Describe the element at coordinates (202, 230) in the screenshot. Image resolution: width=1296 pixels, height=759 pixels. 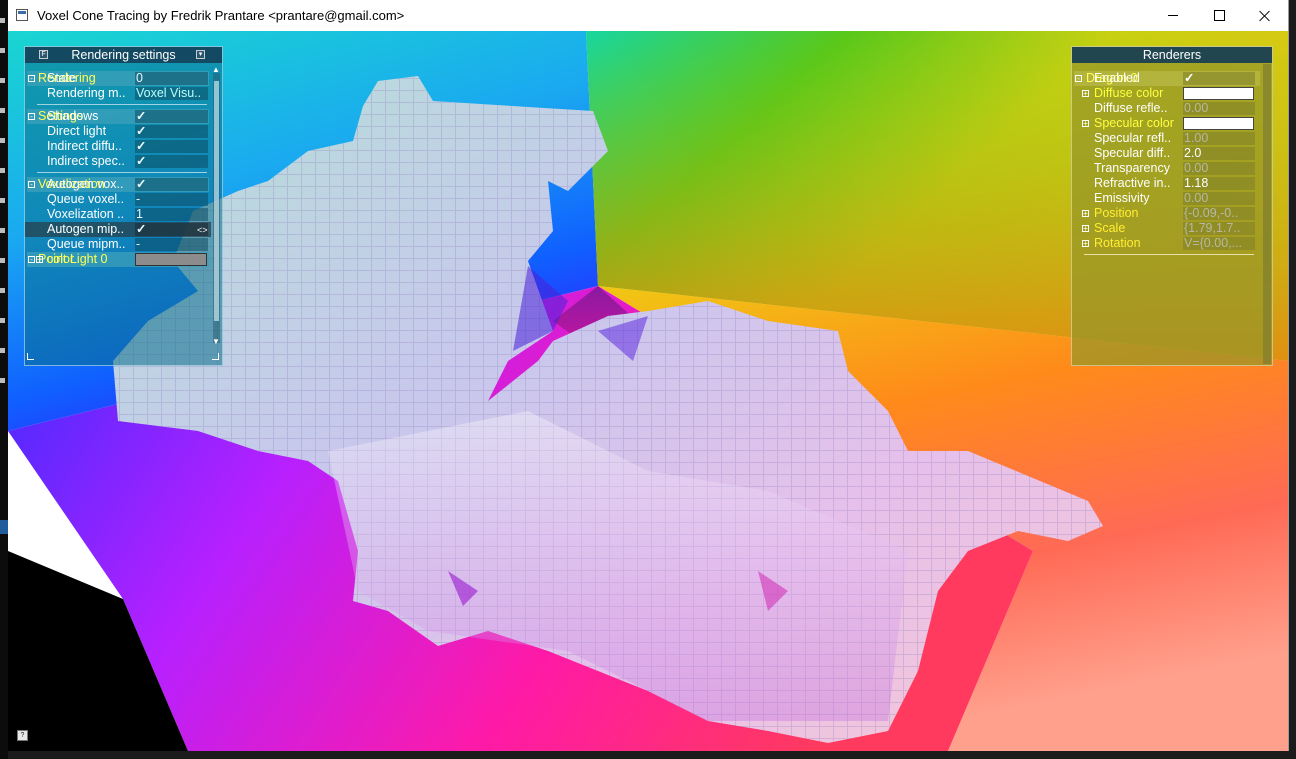
I see `edit-arrows-icon: <>` at that location.